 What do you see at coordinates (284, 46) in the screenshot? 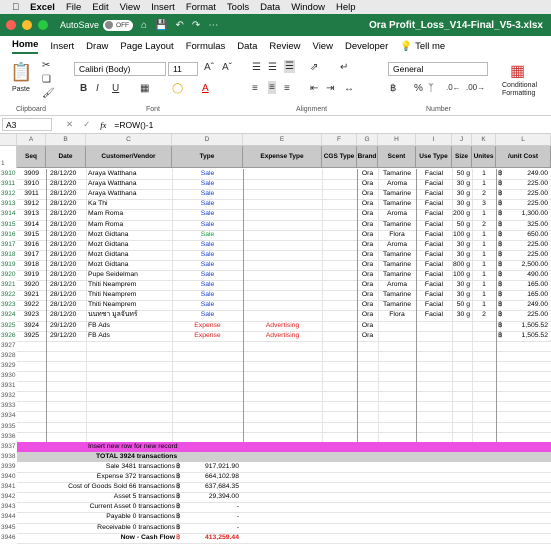
I see `tab-review: Review` at bounding box center [284, 46].